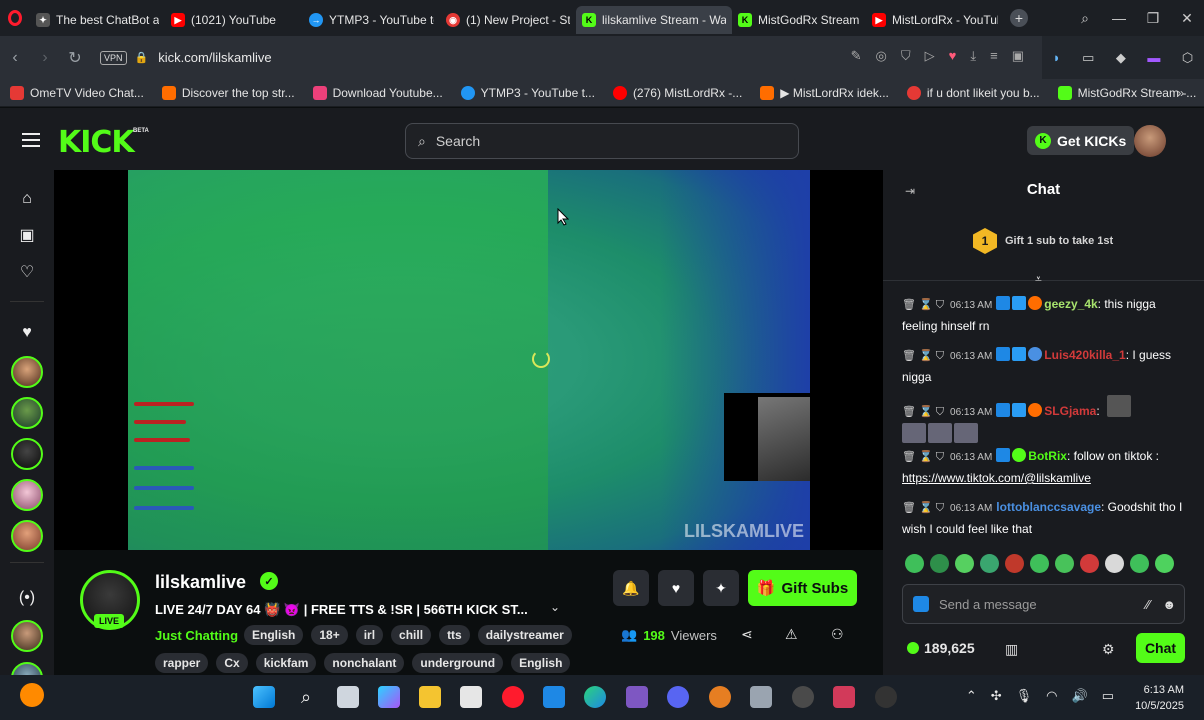 This screenshot has width=1204, height=720. What do you see at coordinates (264, 697) in the screenshot?
I see `windows-start-icon` at bounding box center [264, 697].